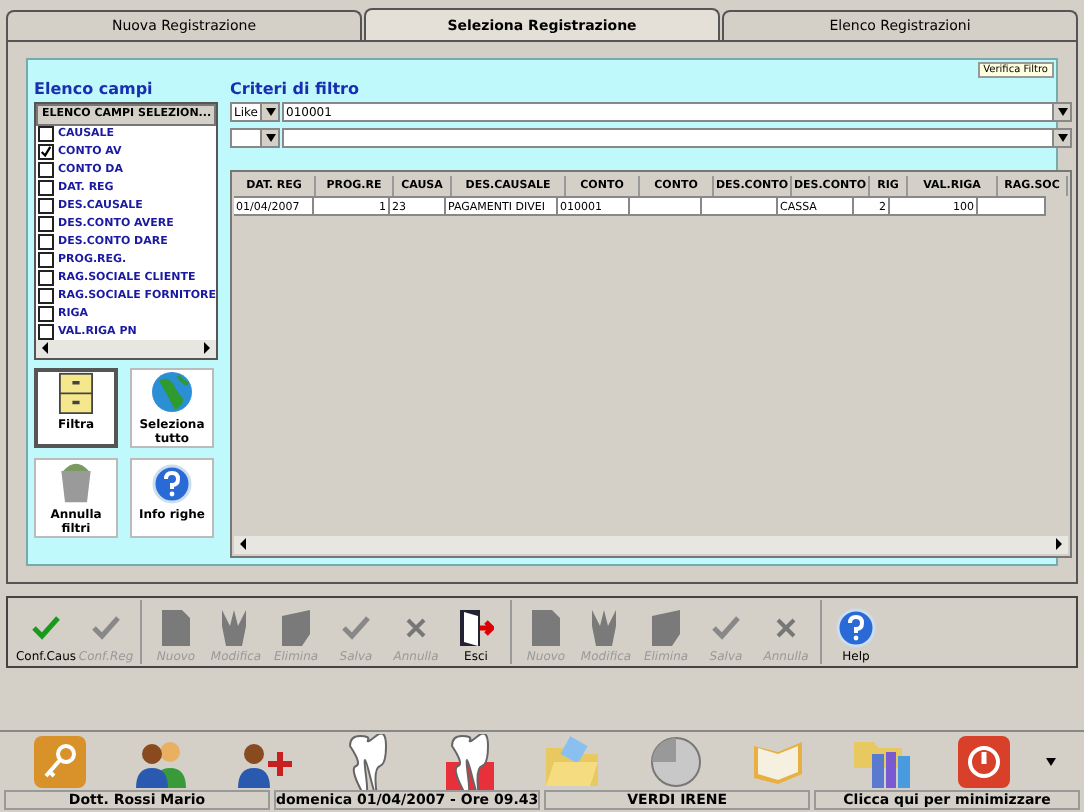 The width and height of the screenshot is (1084, 812). I want to click on section-title: Criteri di filtro, so click(295, 91).